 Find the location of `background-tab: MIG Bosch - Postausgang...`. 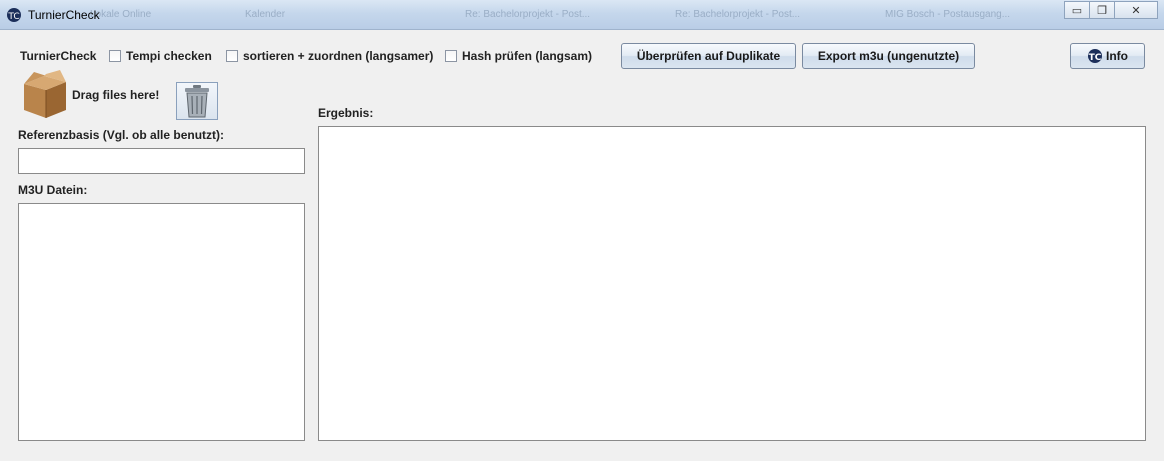

background-tab: MIG Bosch - Postausgang... is located at coordinates (948, 14).